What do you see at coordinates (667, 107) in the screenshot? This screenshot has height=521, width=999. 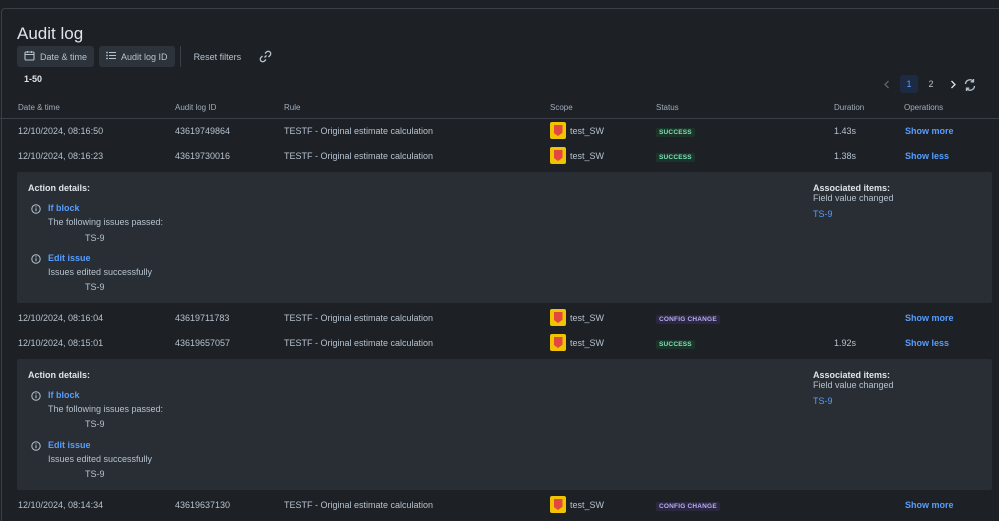 I see `column-header-status: Status` at bounding box center [667, 107].